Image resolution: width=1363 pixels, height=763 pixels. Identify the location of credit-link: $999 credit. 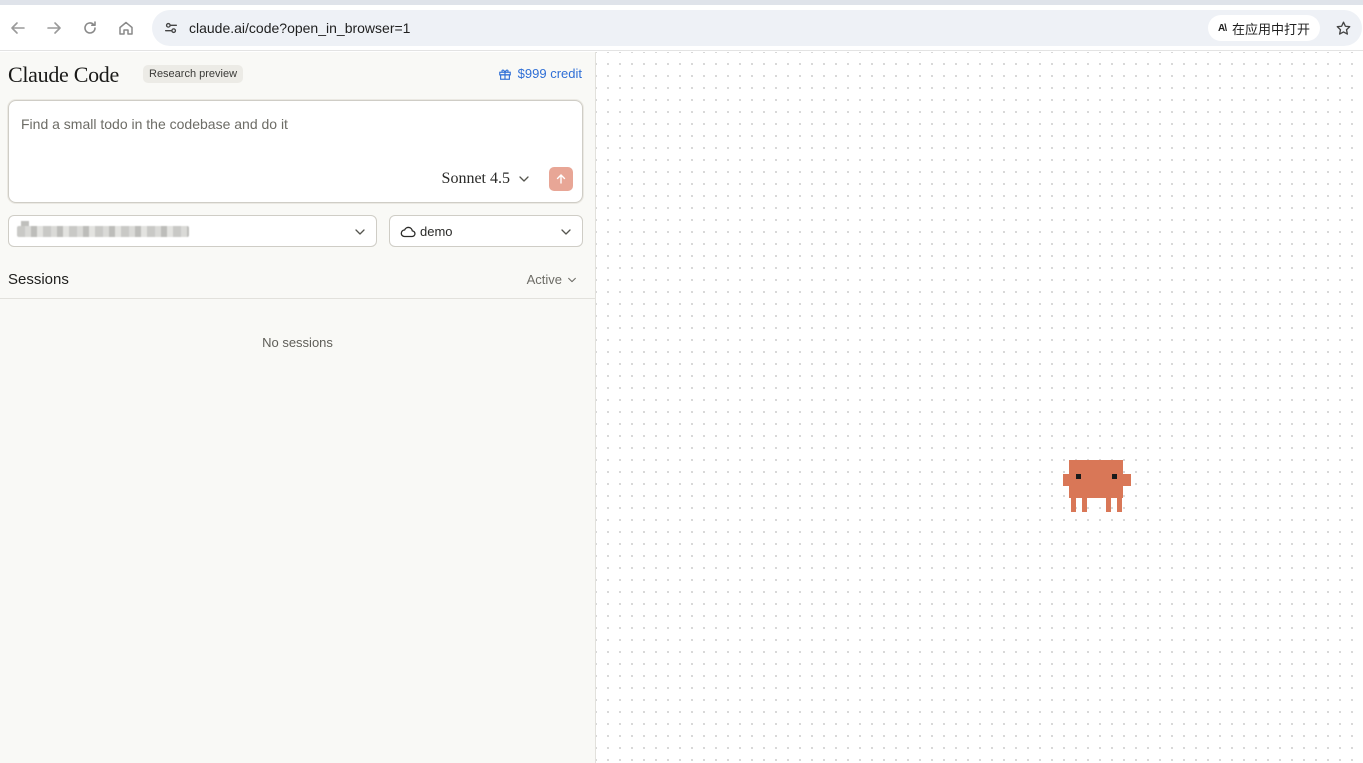
(540, 73).